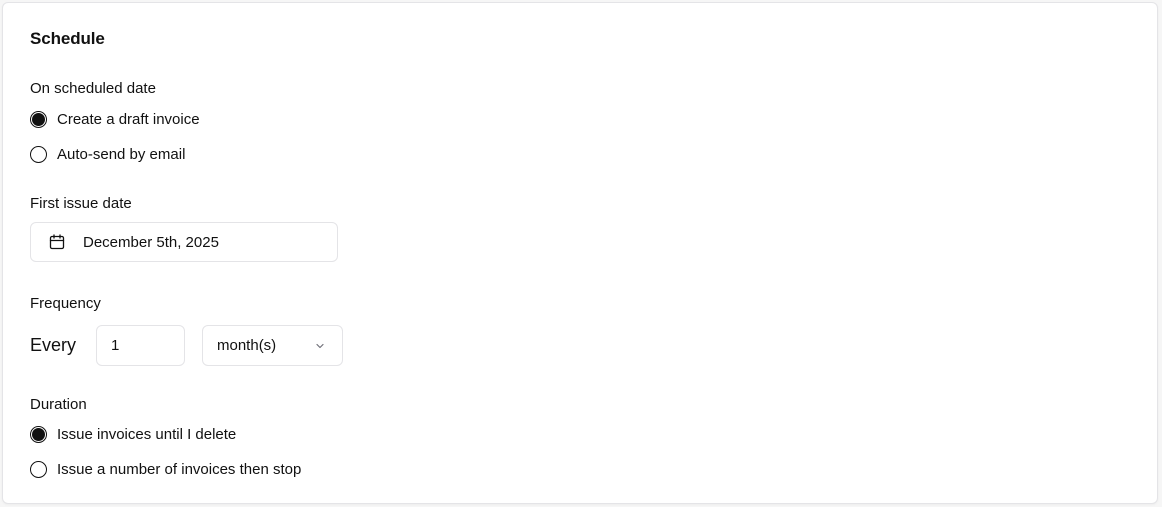 This screenshot has width=1162, height=507. What do you see at coordinates (93, 88) in the screenshot?
I see `on-scheduled-date-label: On scheduled date` at bounding box center [93, 88].